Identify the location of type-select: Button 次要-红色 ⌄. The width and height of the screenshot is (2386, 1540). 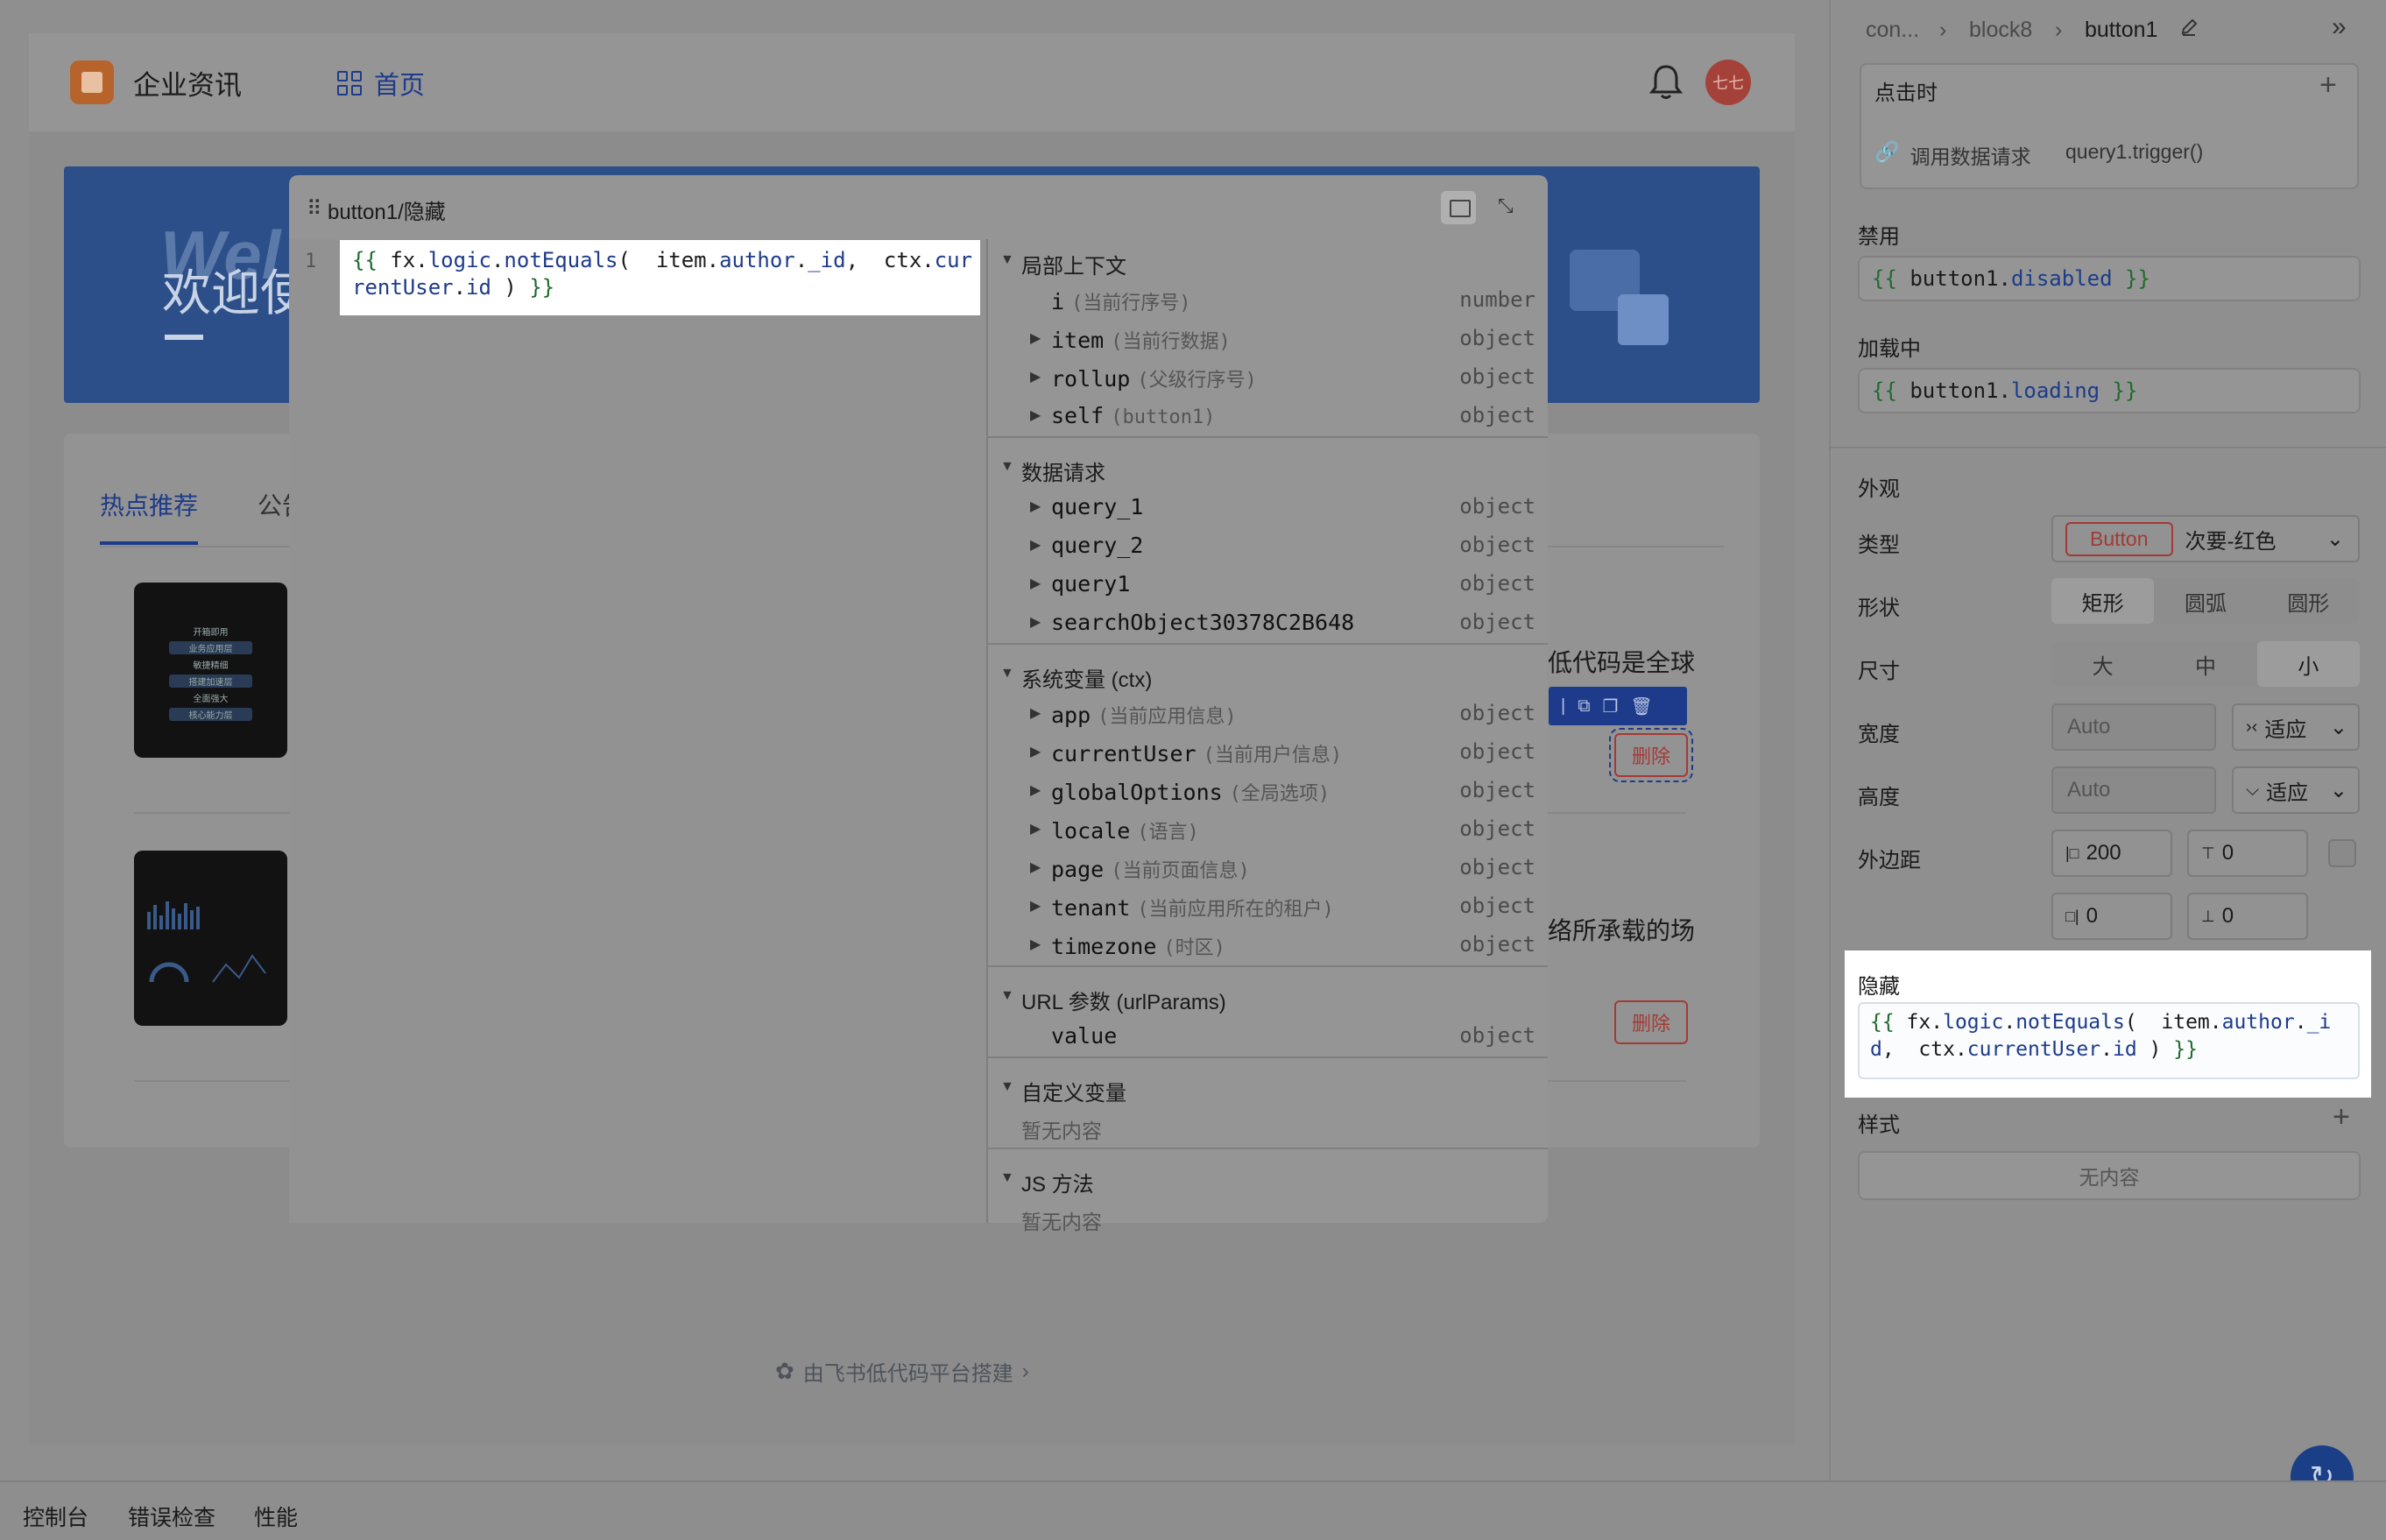
(2206, 538).